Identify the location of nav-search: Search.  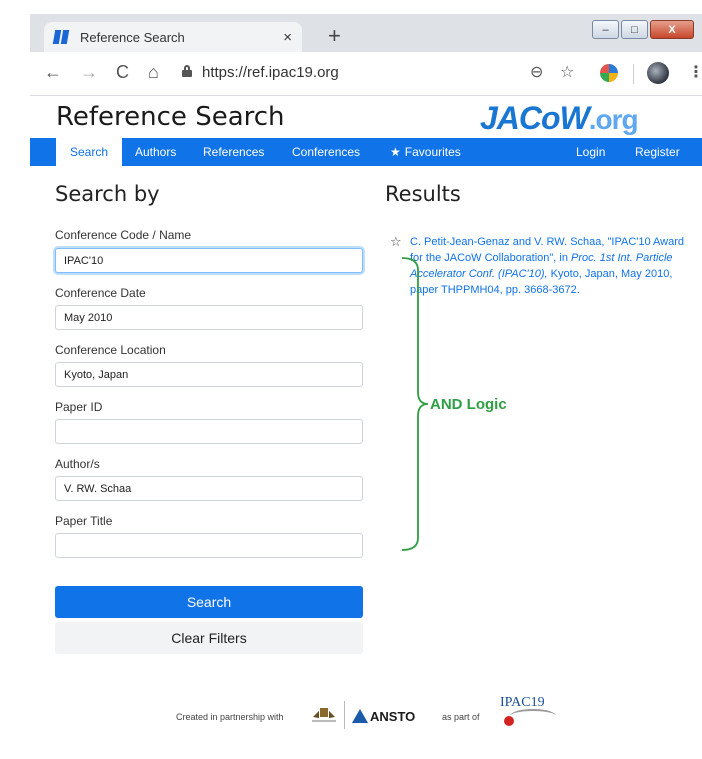
(89, 152).